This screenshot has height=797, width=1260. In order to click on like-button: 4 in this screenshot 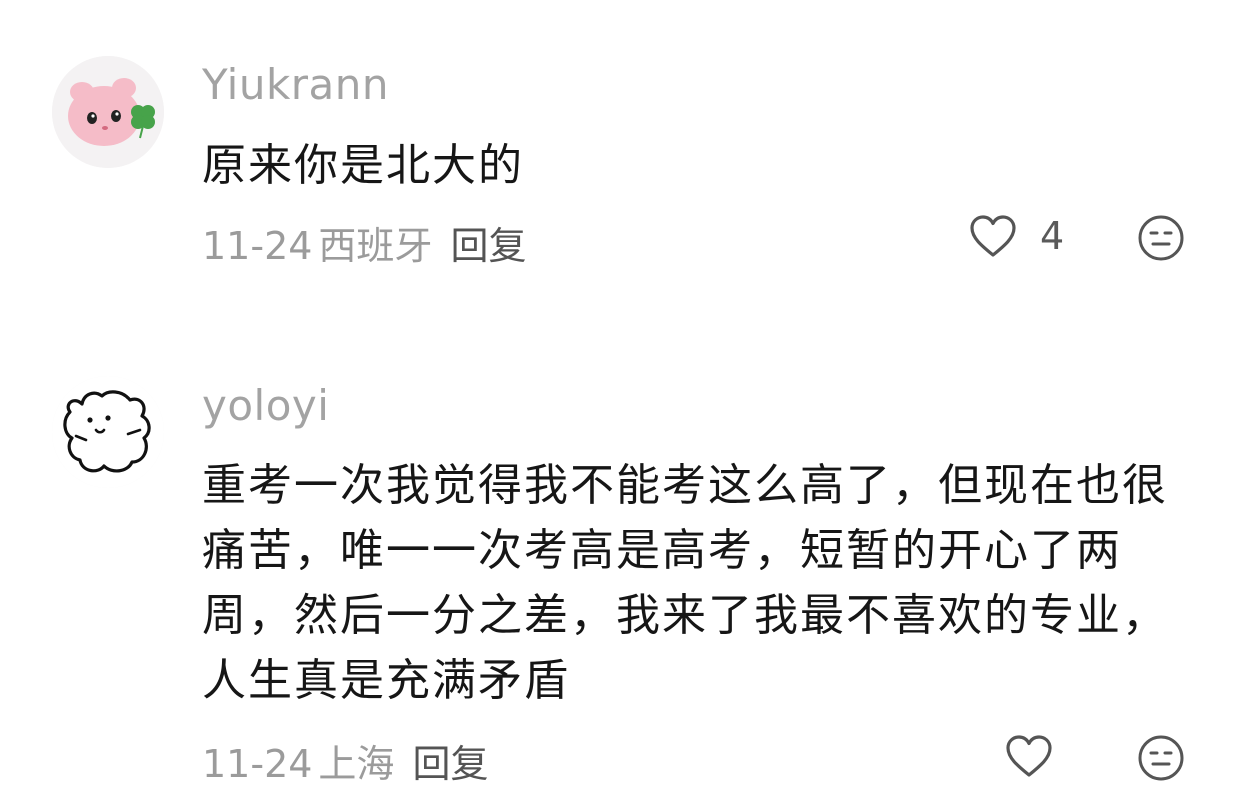, I will do `click(1016, 236)`.